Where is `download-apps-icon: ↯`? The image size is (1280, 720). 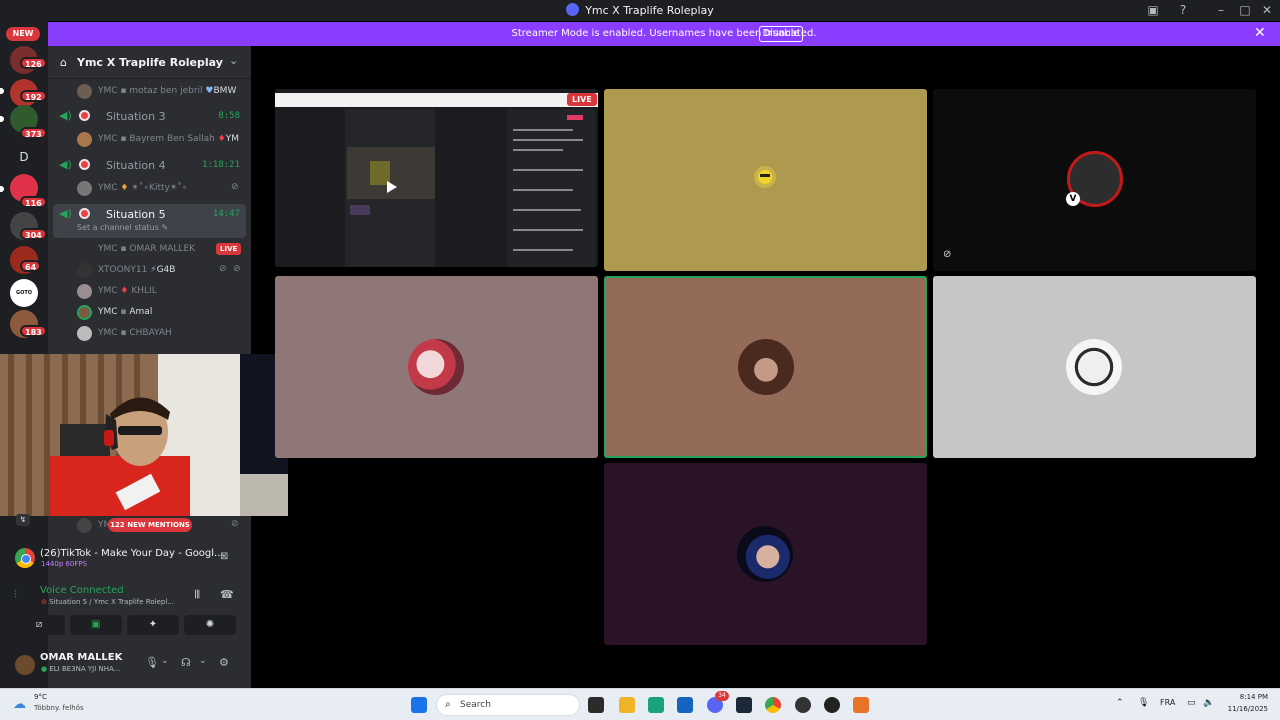 download-apps-icon: ↯ is located at coordinates (23, 520).